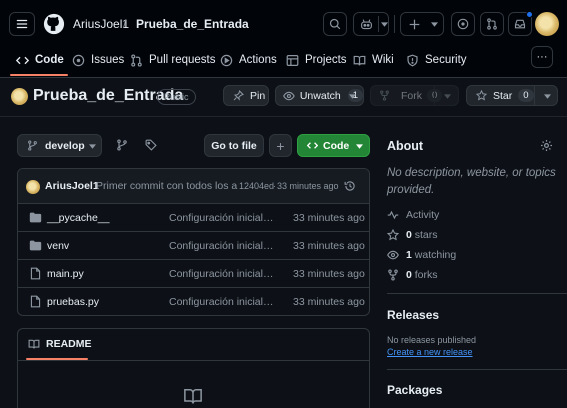 This screenshot has width=567, height=408. What do you see at coordinates (193, 368) in the screenshot?
I see `readme-panel: README` at bounding box center [193, 368].